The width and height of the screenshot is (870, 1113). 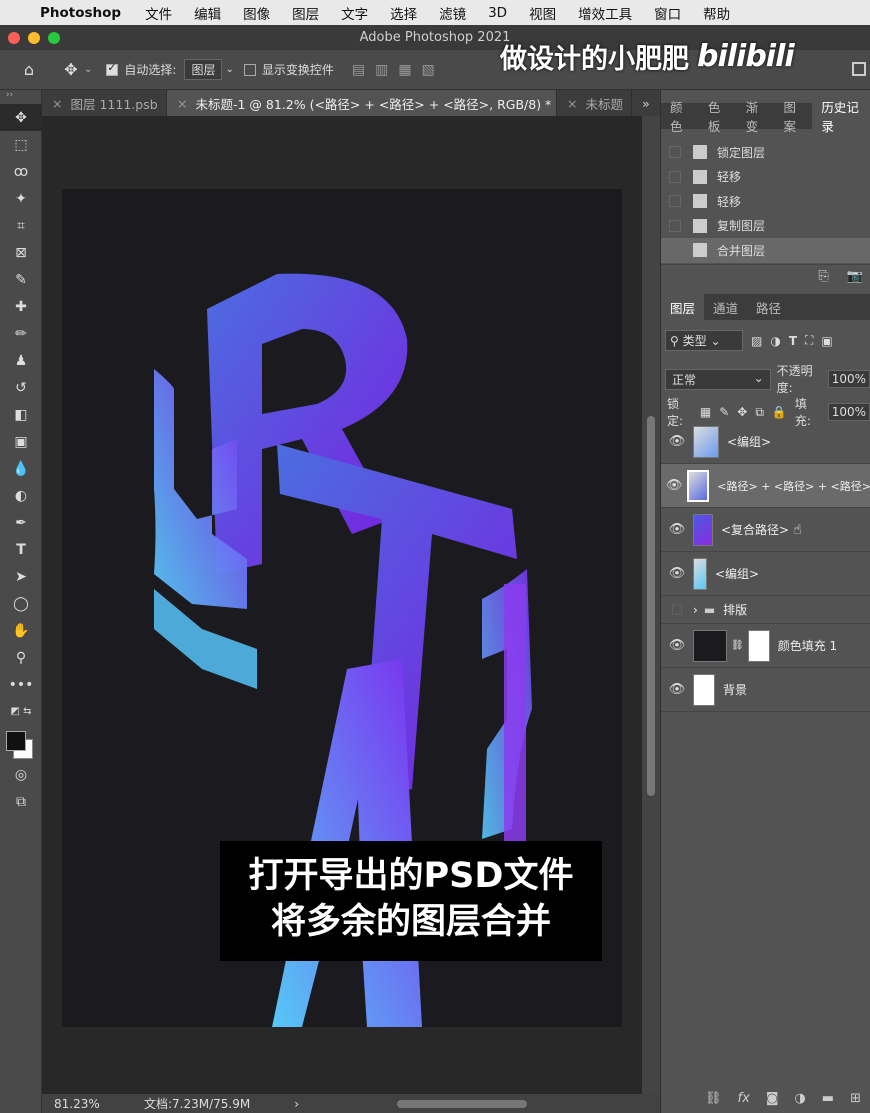 What do you see at coordinates (99, 1104) in the screenshot?
I see `zoom-level: 81.23%` at bounding box center [99, 1104].